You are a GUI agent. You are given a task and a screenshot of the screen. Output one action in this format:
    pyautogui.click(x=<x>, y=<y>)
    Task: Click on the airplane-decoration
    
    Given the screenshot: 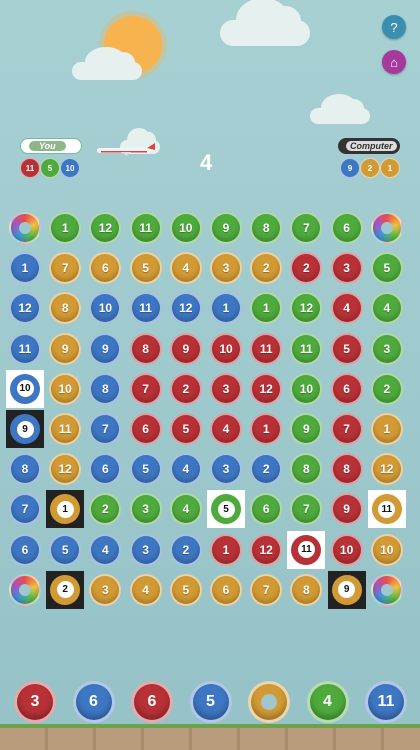 What is the action you would take?
    pyautogui.click(x=126, y=149)
    